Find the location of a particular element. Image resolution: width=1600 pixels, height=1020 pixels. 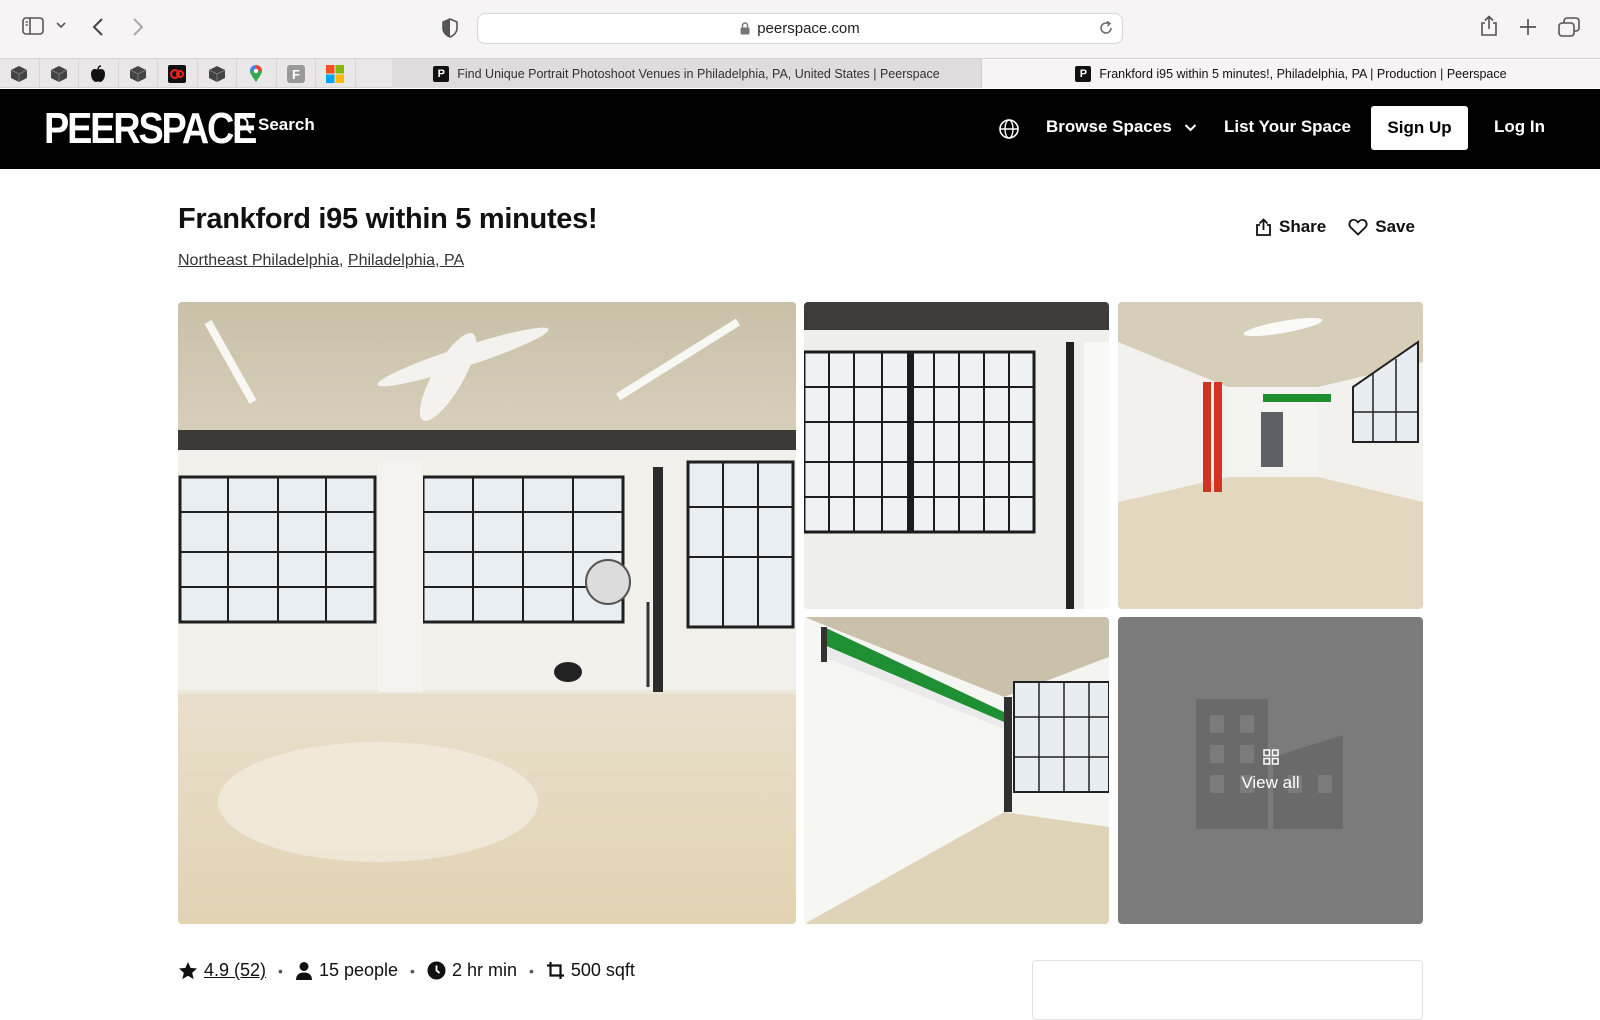

reload-icon is located at coordinates (1106, 30).